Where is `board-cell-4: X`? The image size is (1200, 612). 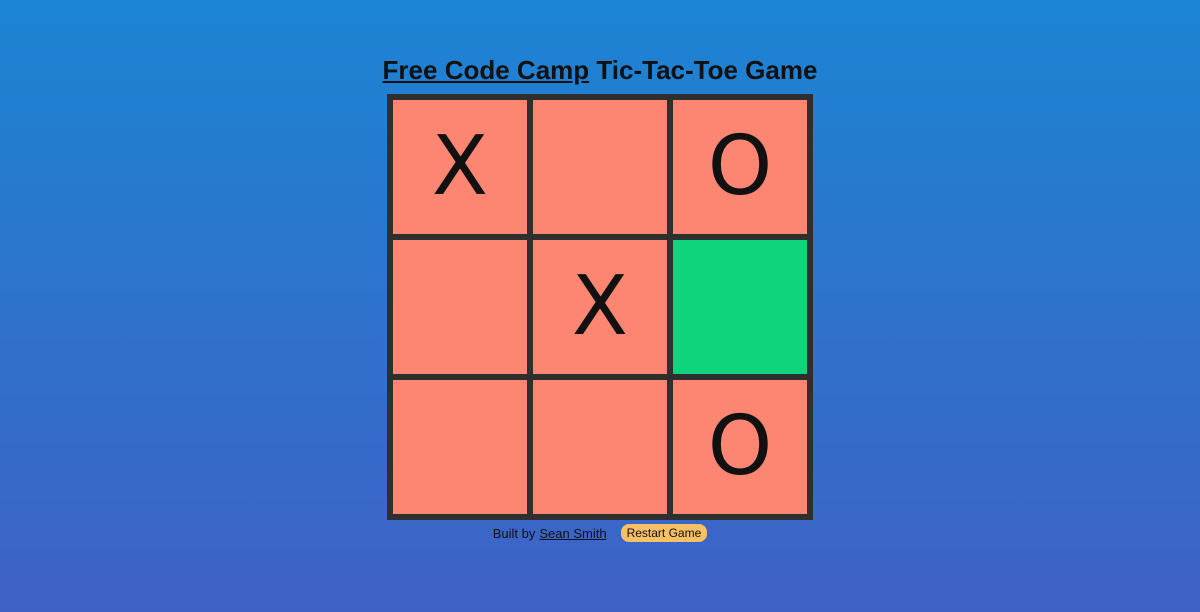
board-cell-4: X is located at coordinates (600, 307).